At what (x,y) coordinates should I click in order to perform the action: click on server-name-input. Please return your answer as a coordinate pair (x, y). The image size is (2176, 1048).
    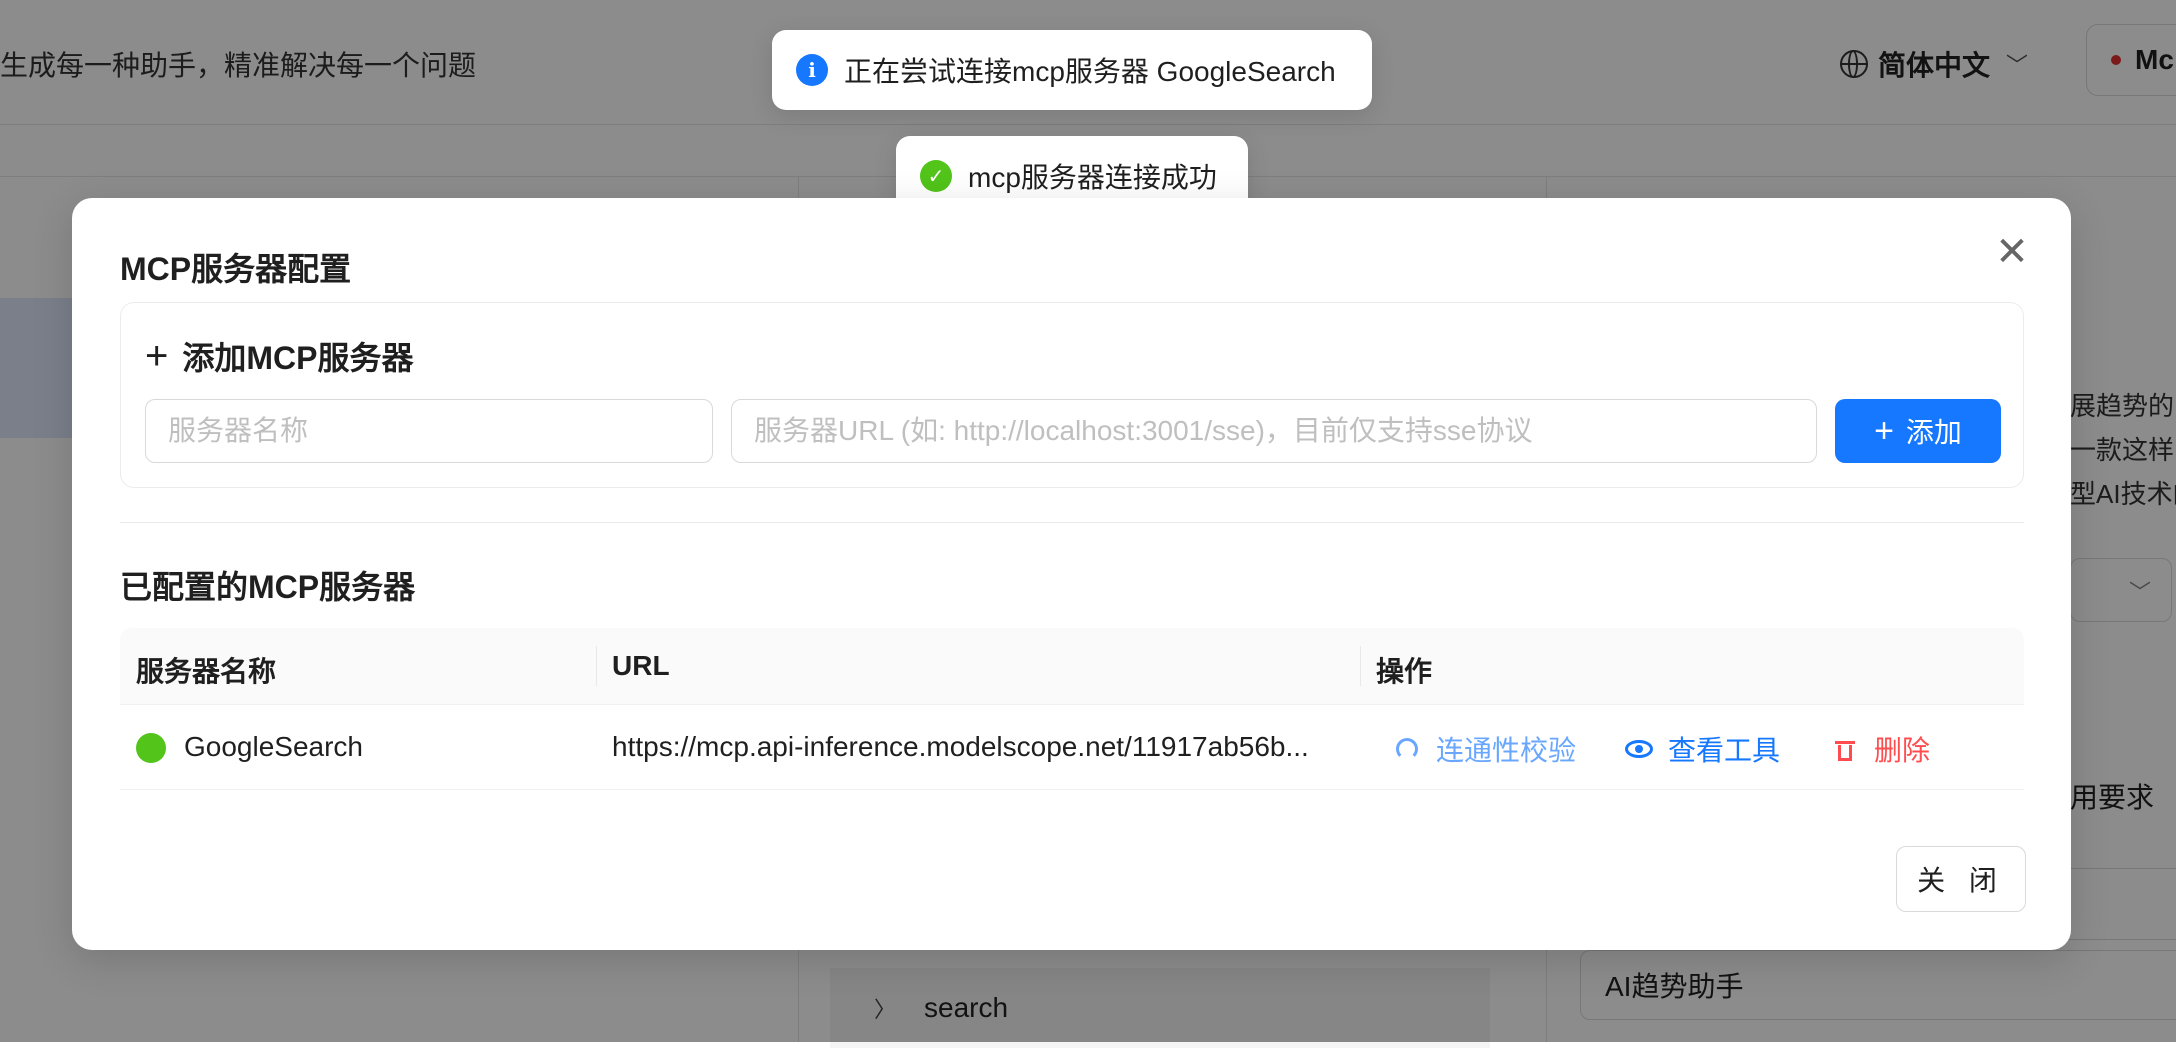
    Looking at the image, I should click on (429, 431).